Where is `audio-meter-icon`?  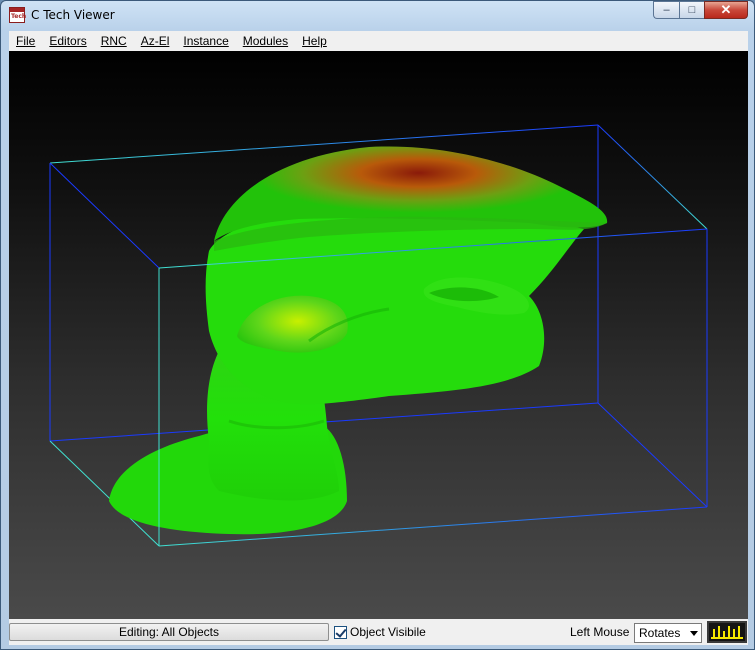 audio-meter-icon is located at coordinates (727, 632).